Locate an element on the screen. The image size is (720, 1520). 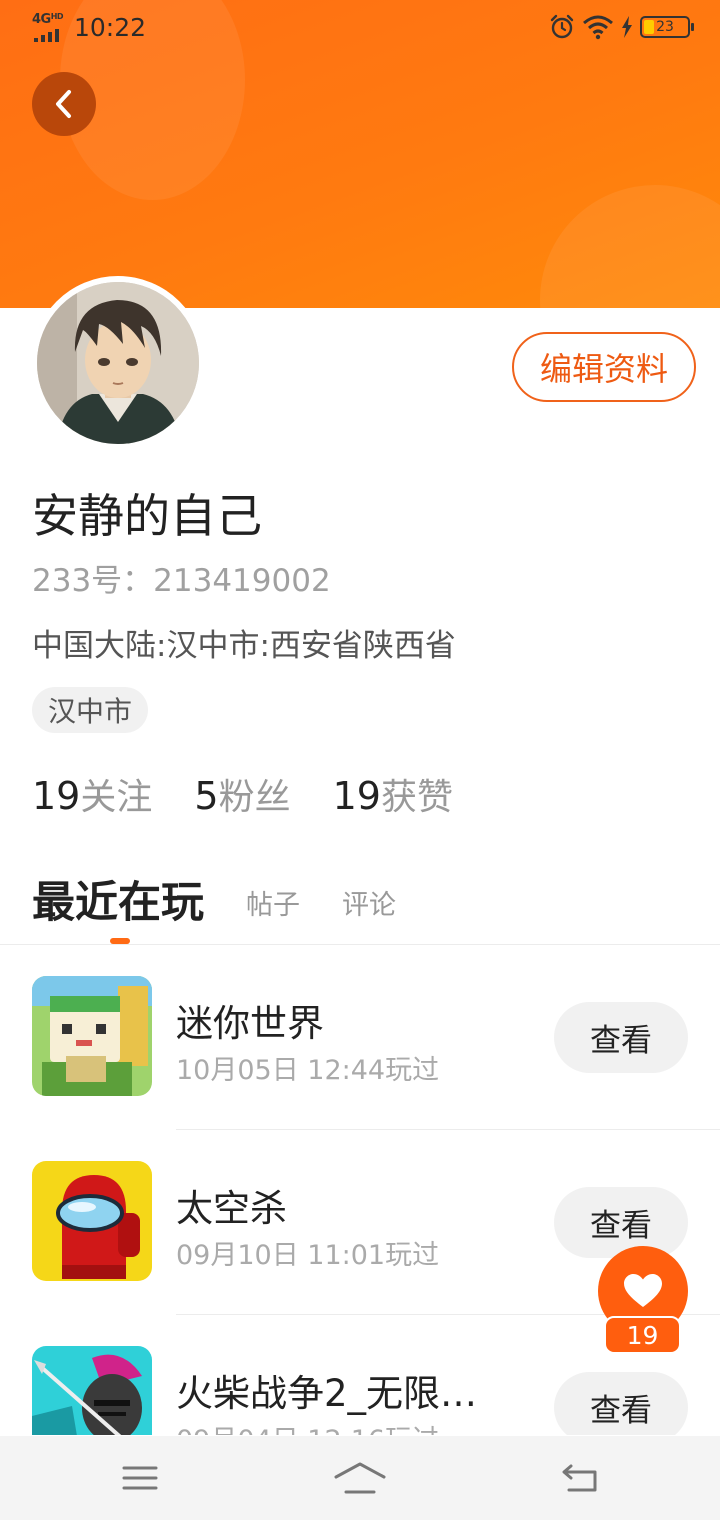
clock: 10:22 is located at coordinates (110, 27).